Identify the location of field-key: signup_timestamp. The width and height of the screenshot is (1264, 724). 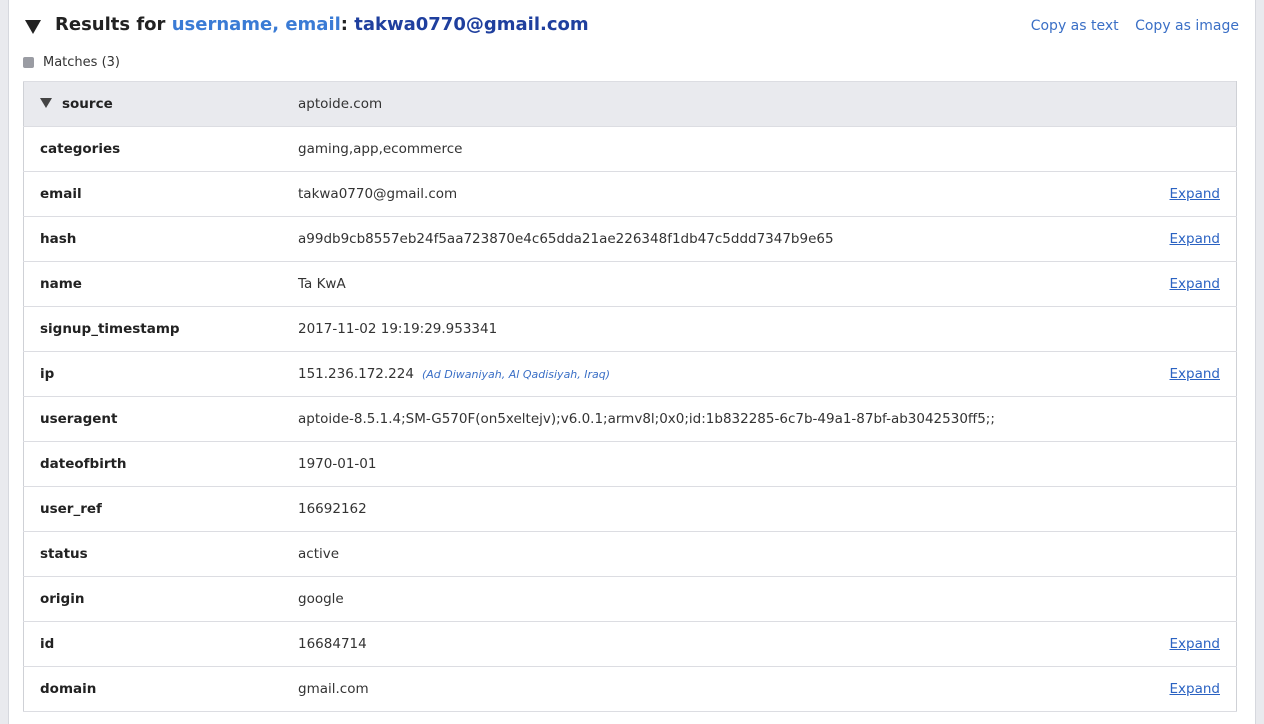
(160, 329).